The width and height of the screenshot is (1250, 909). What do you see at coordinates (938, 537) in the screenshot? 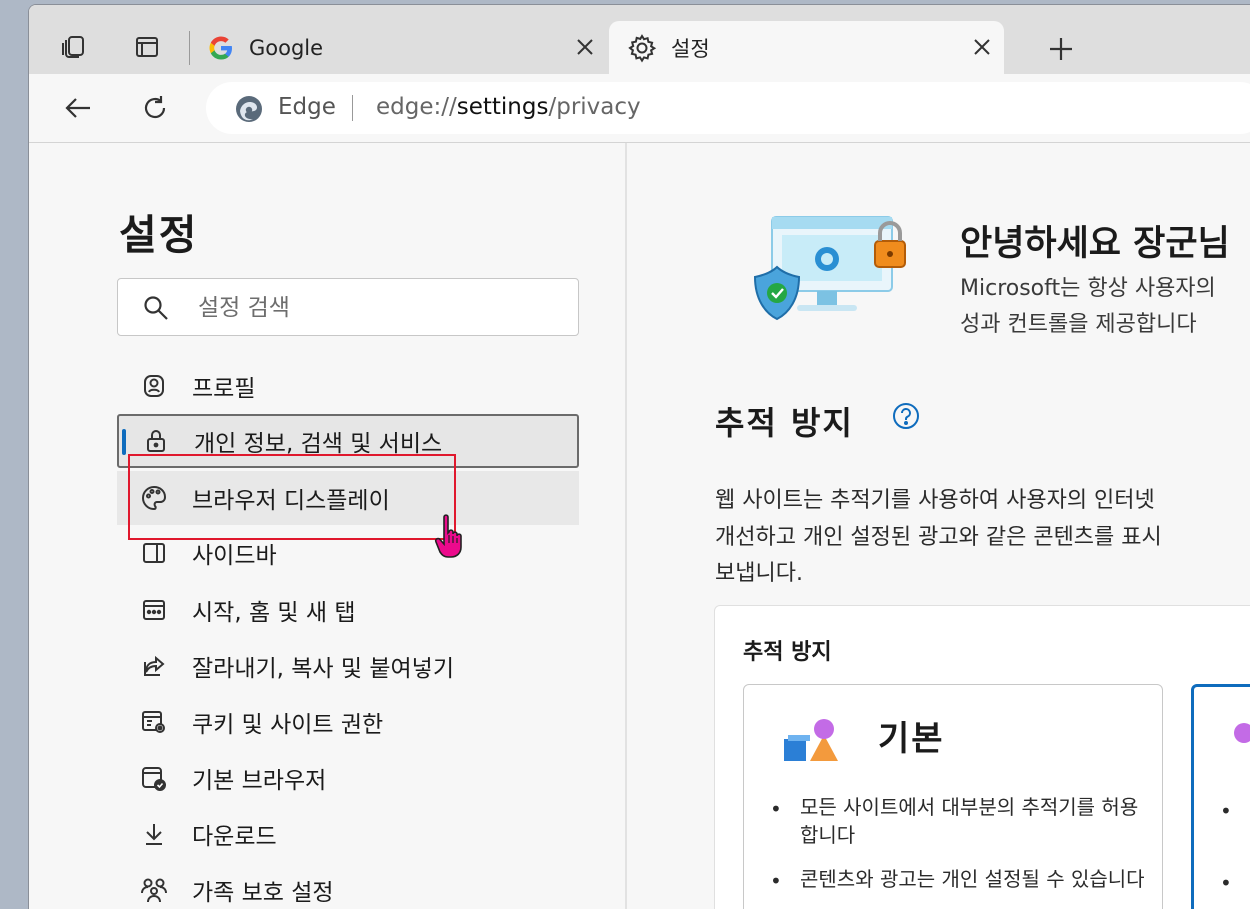
I see `description-line: 개선하고 개인 설정된 광고와 같은 콘텐츠를 표시` at bounding box center [938, 537].